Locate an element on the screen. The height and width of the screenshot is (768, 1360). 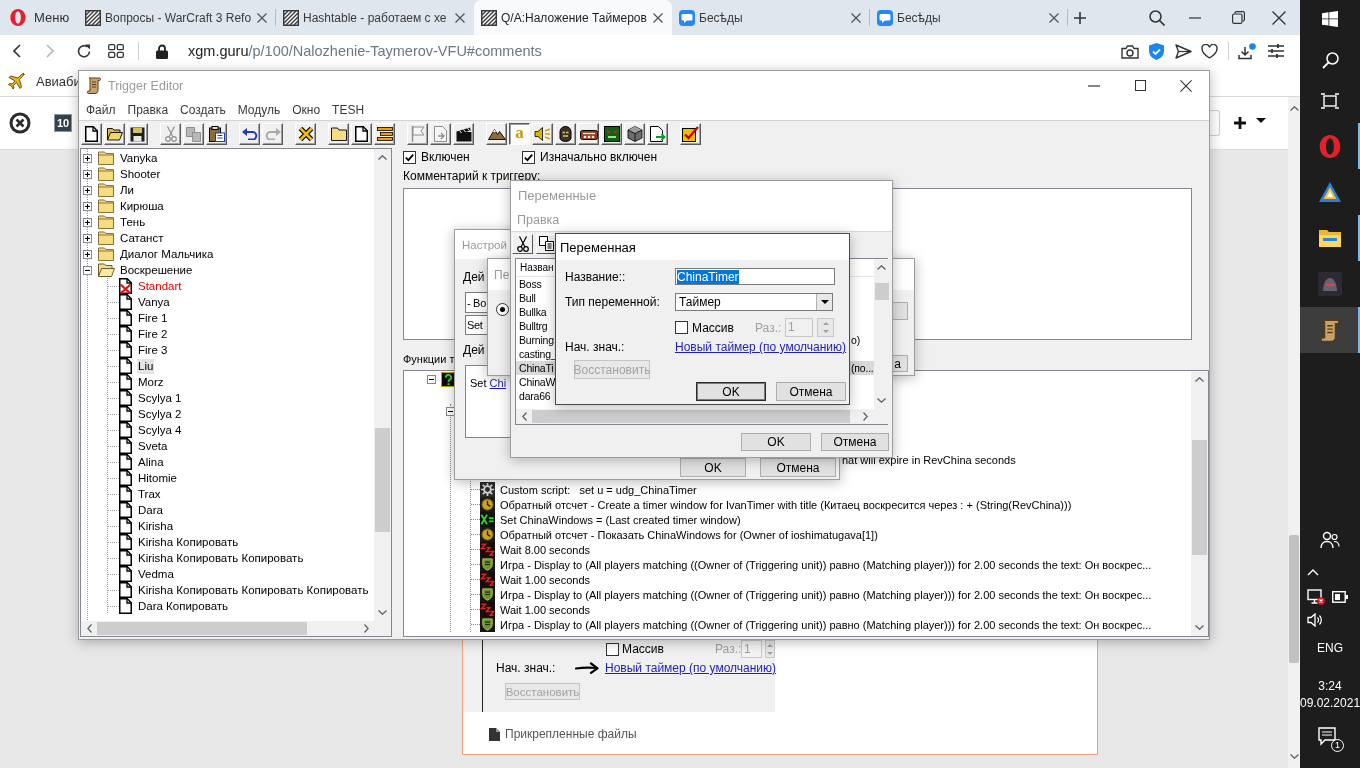
chevron-up-icon is located at coordinates (1313, 572).